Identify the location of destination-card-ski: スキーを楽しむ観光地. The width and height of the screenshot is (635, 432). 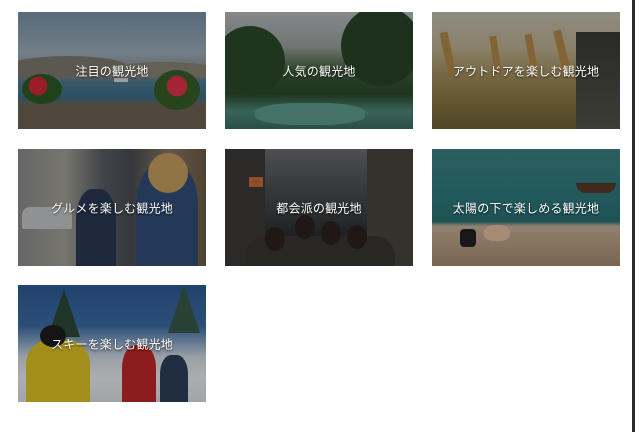
(112, 343).